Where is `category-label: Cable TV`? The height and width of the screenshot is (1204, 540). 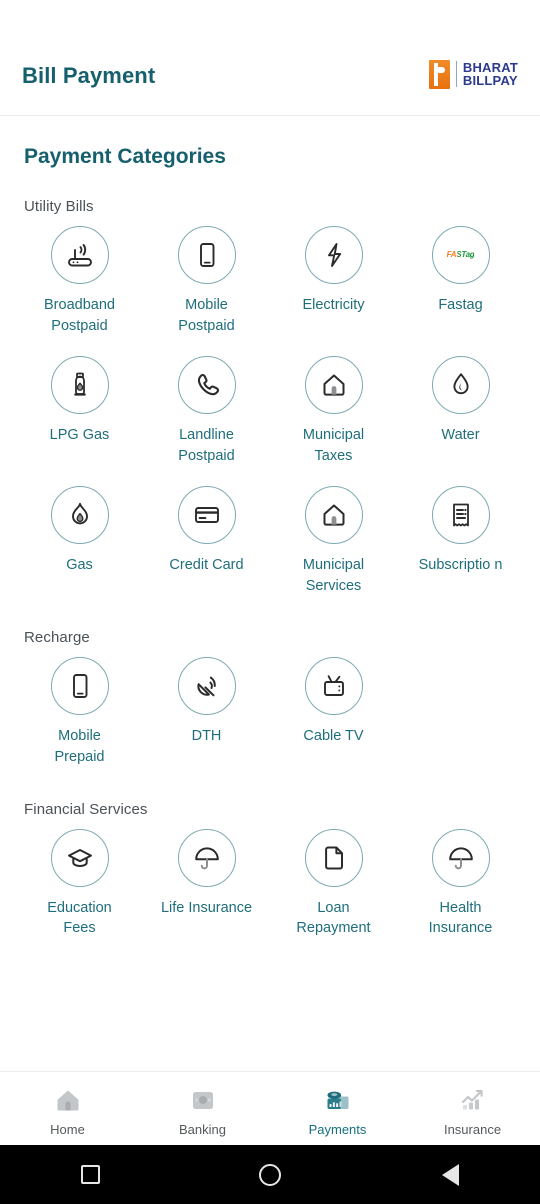 category-label: Cable TV is located at coordinates (333, 736).